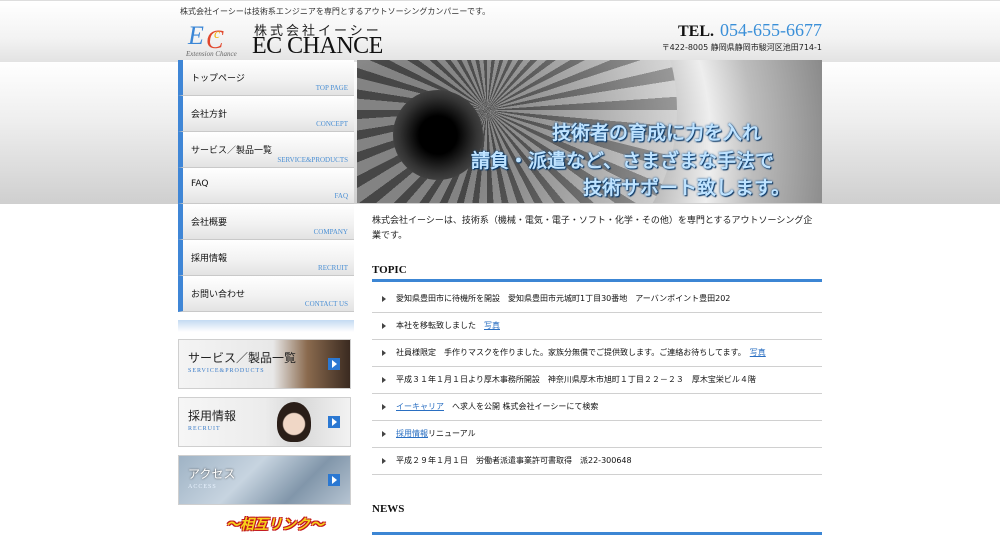 Image resolution: width=1000 pixels, height=540 pixels. Describe the element at coordinates (452, 433) in the screenshot. I see `topic-text: リニューアル` at that location.